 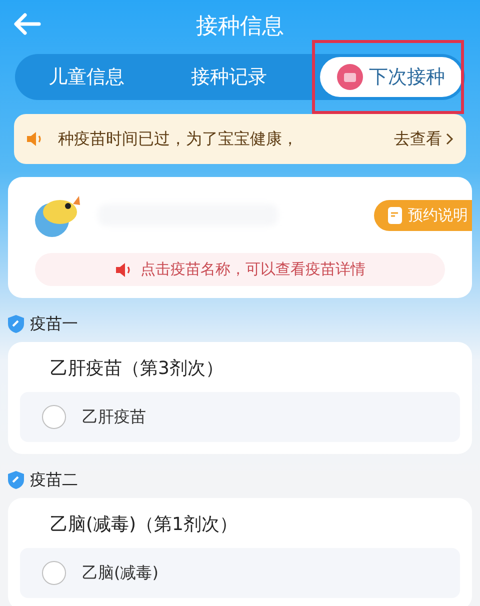 What do you see at coordinates (240, 417) in the screenshot?
I see `vaccine-option: 乙肝疫苗` at bounding box center [240, 417].